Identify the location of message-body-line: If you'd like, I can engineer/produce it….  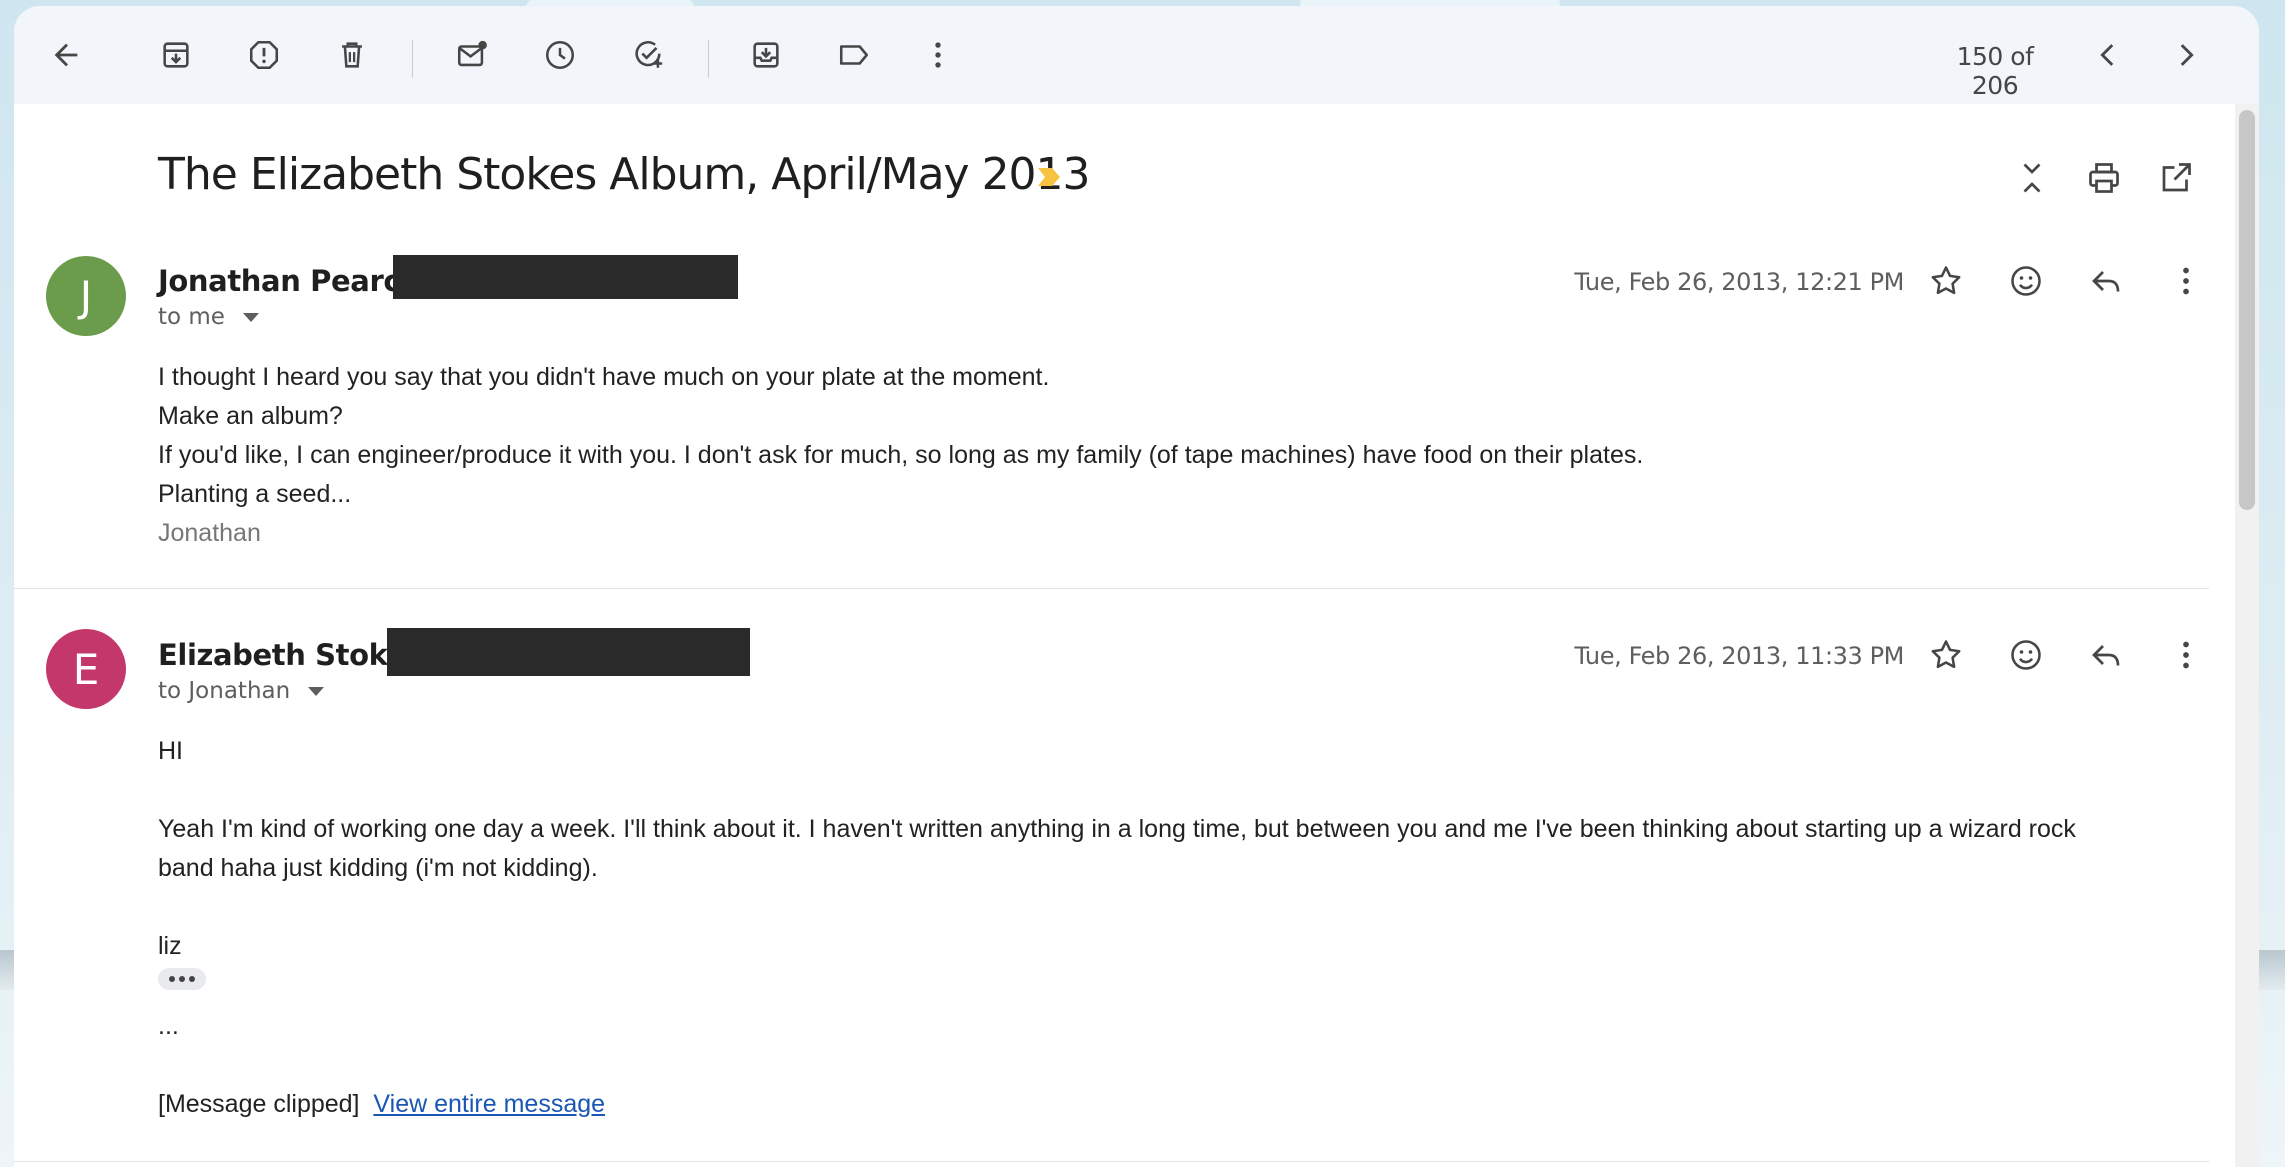
(901, 455).